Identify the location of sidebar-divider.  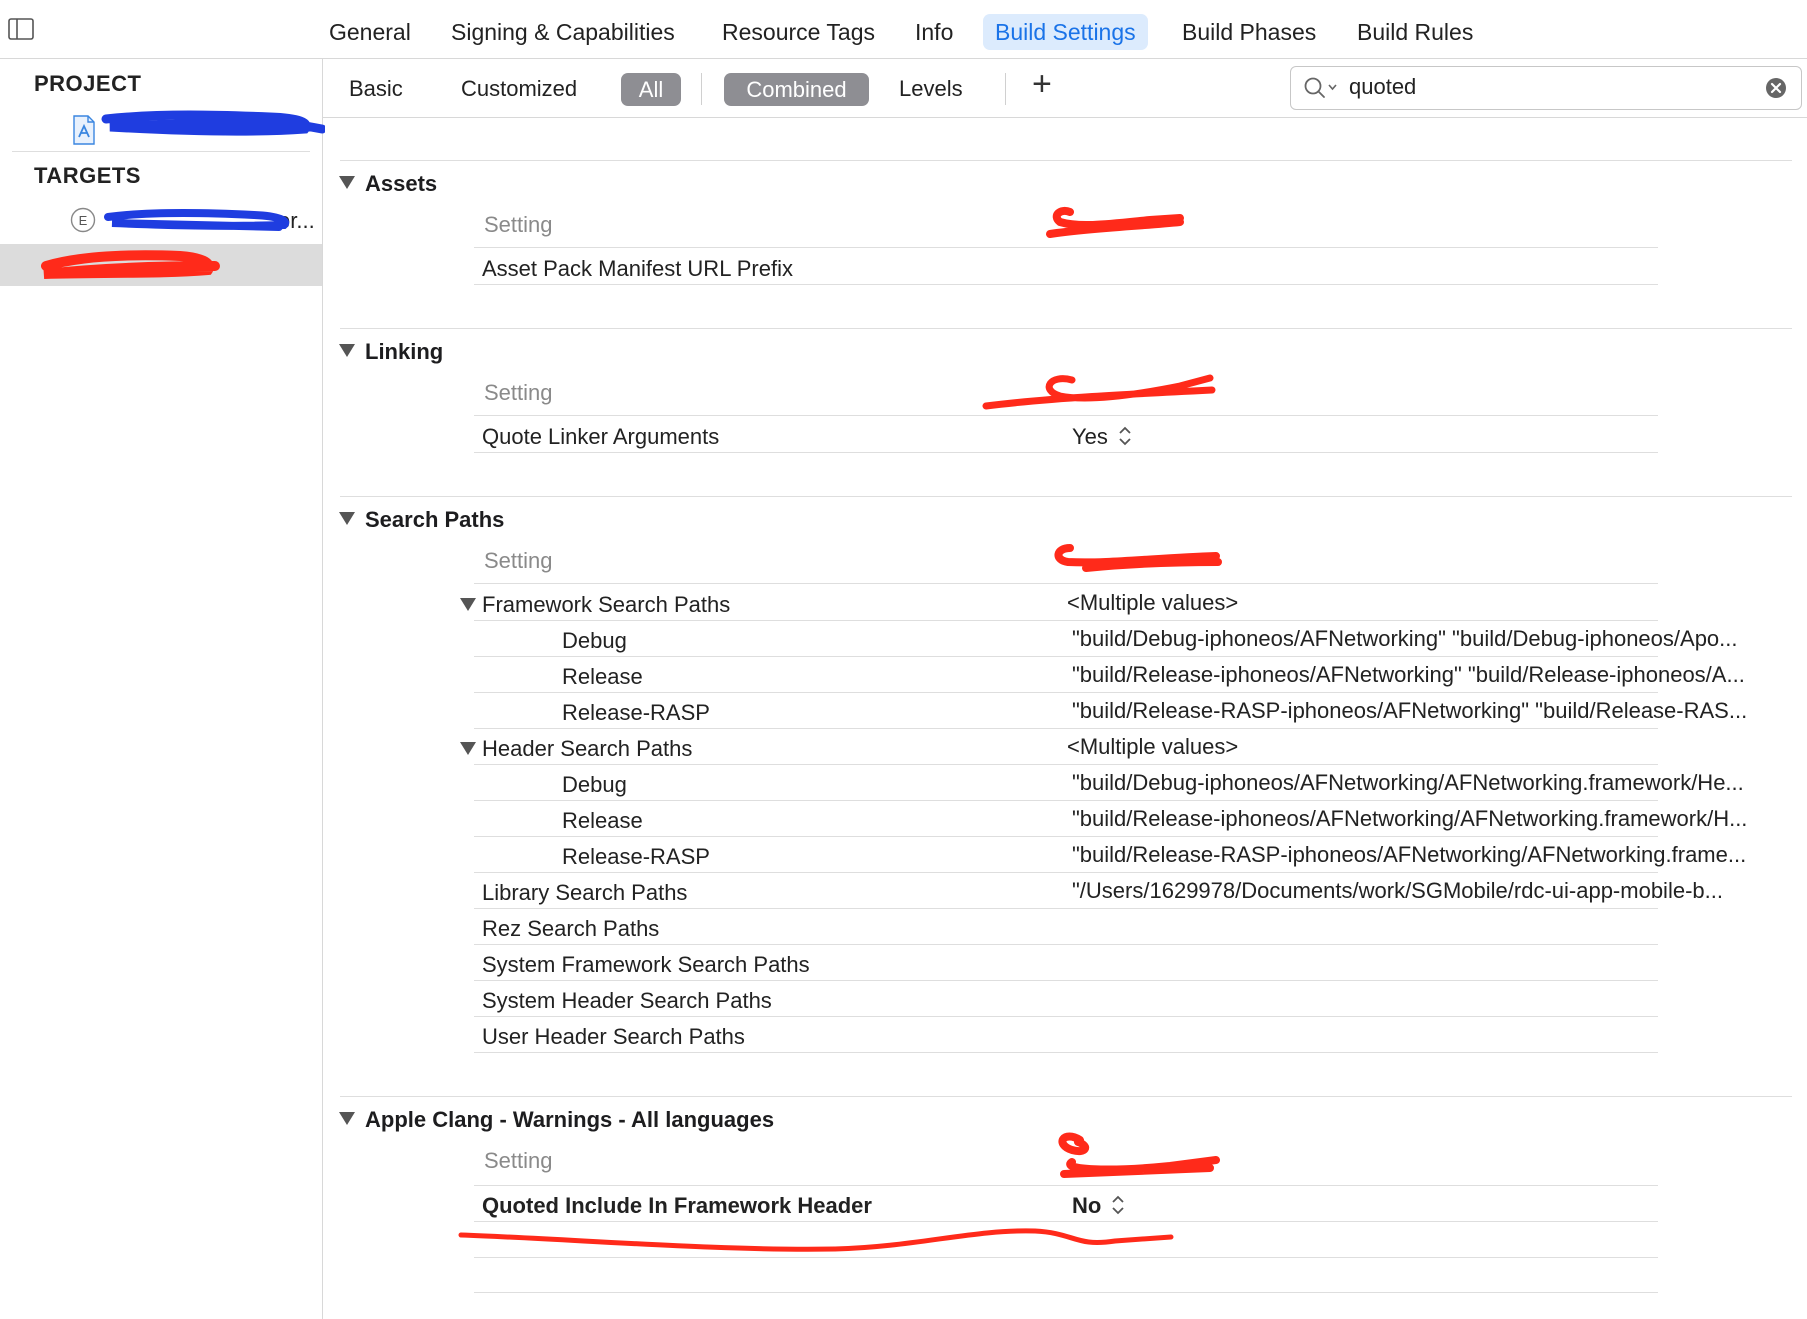
(161, 151).